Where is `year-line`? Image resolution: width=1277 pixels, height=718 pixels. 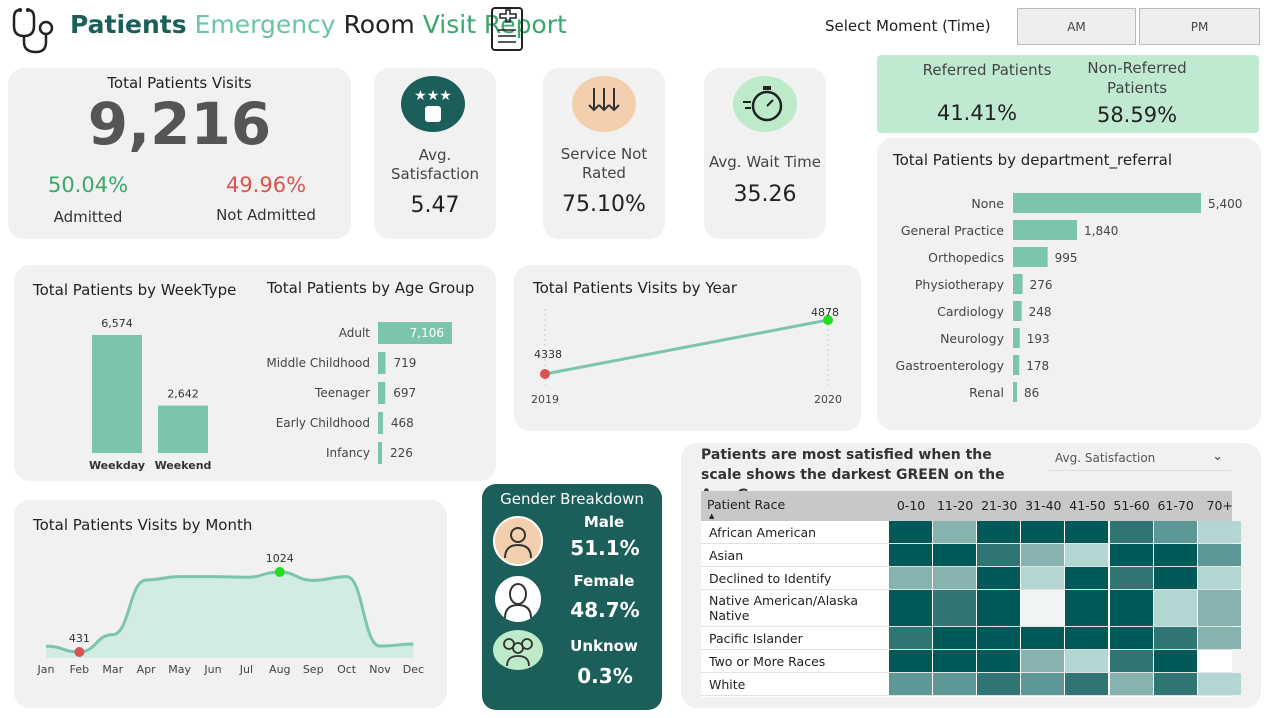 year-line is located at coordinates (686, 347).